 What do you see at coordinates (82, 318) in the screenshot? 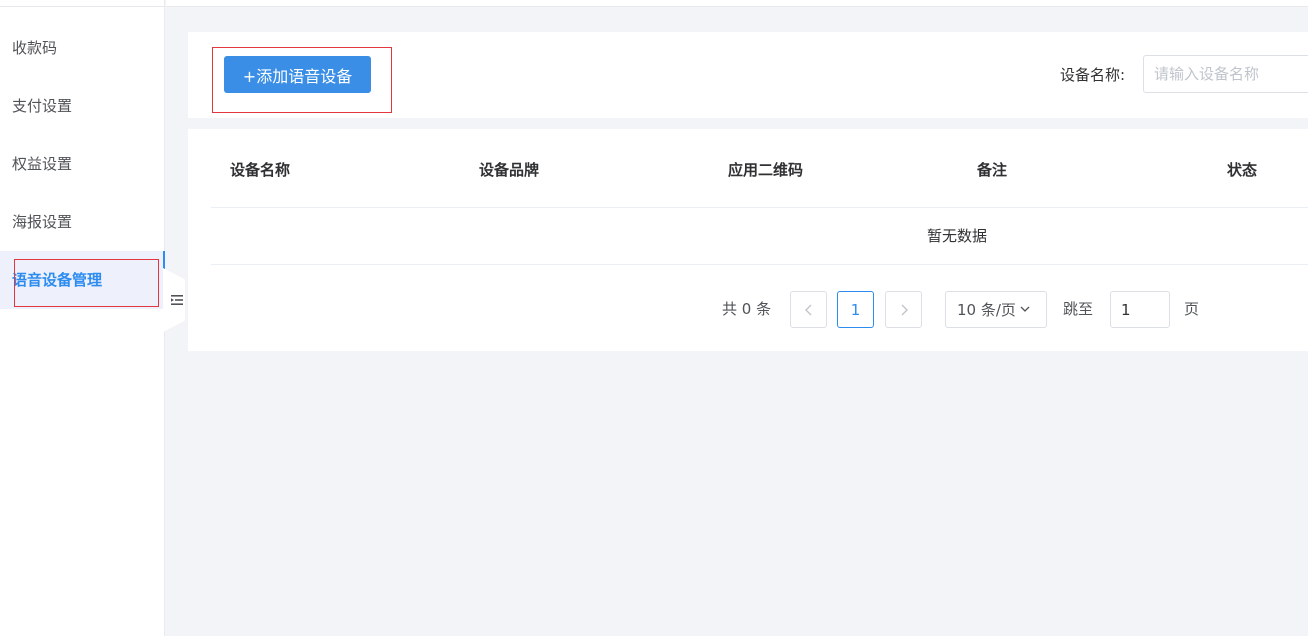
I see `sidebar: 收款码 支付设置 权益设置 海报设置 语音设备管理` at bounding box center [82, 318].